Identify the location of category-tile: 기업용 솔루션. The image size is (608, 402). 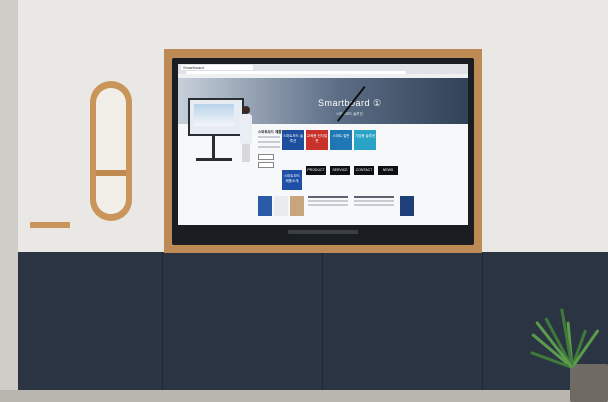
(365, 140).